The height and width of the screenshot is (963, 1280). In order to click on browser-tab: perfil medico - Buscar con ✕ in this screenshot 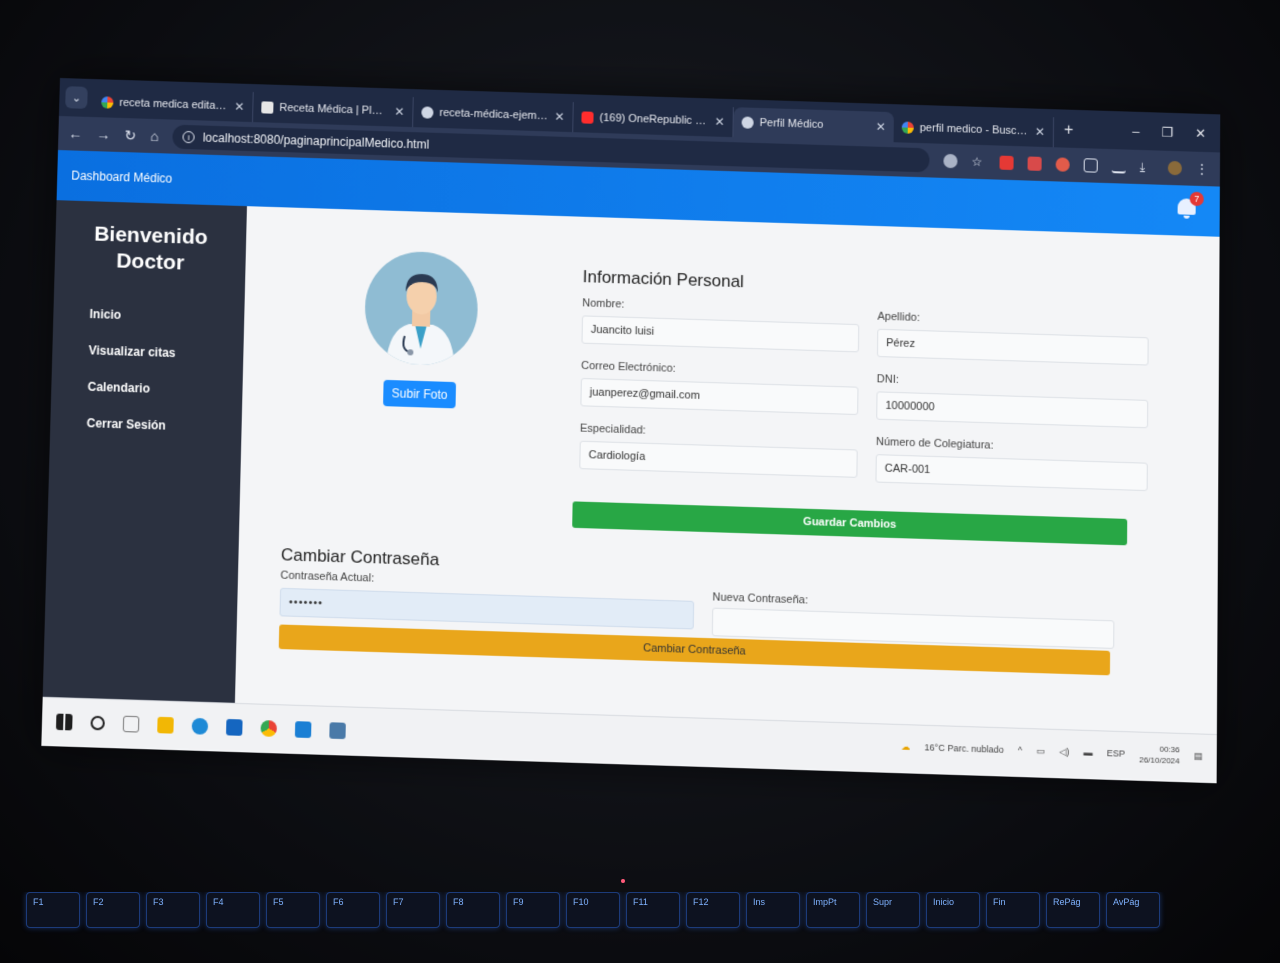, I will do `click(974, 130)`.